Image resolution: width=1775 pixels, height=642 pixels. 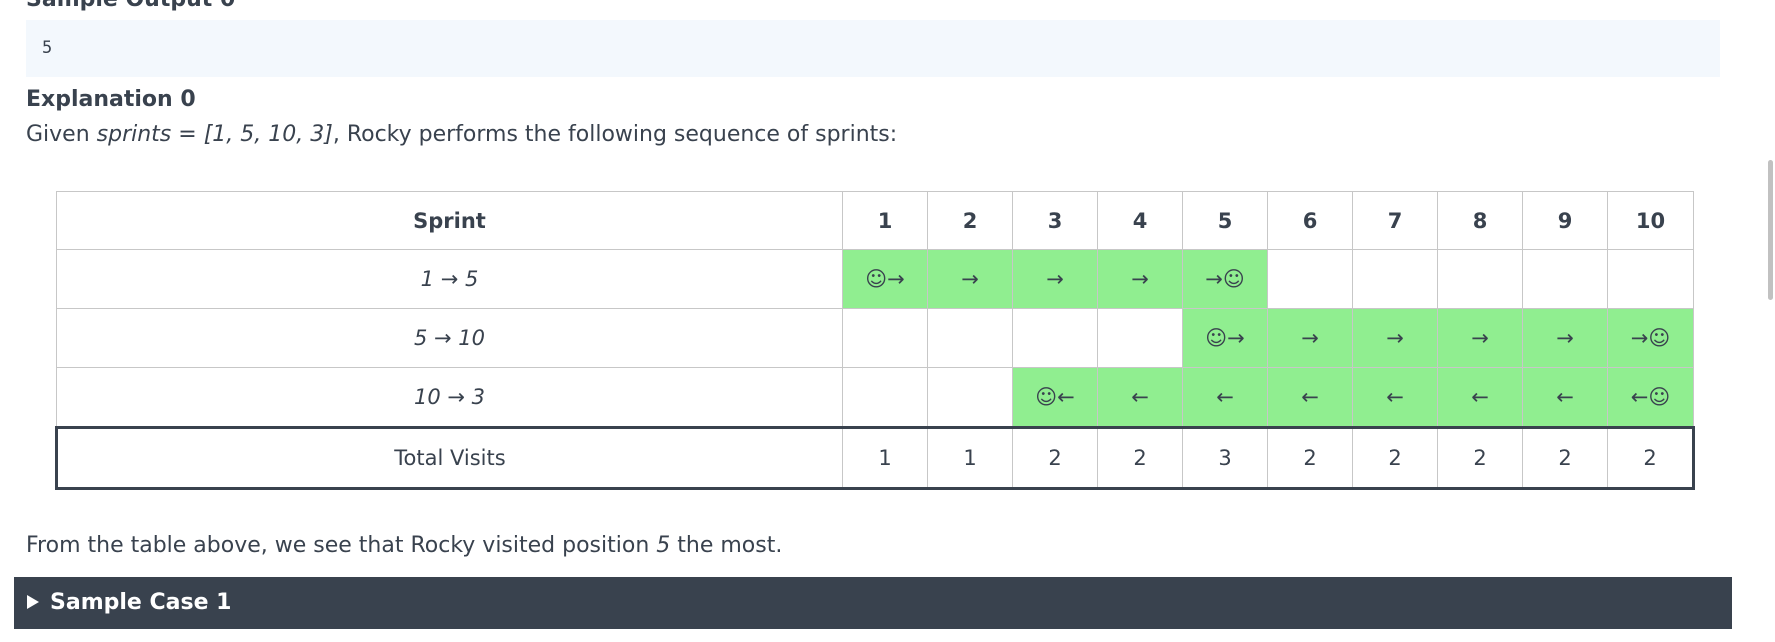 What do you see at coordinates (970, 220) in the screenshot?
I see `header-position: 2` at bounding box center [970, 220].